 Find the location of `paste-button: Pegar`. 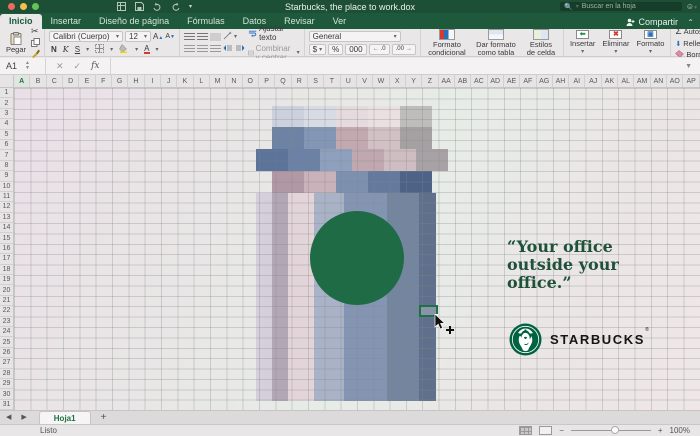

paste-button: Pegar is located at coordinates (16, 42).